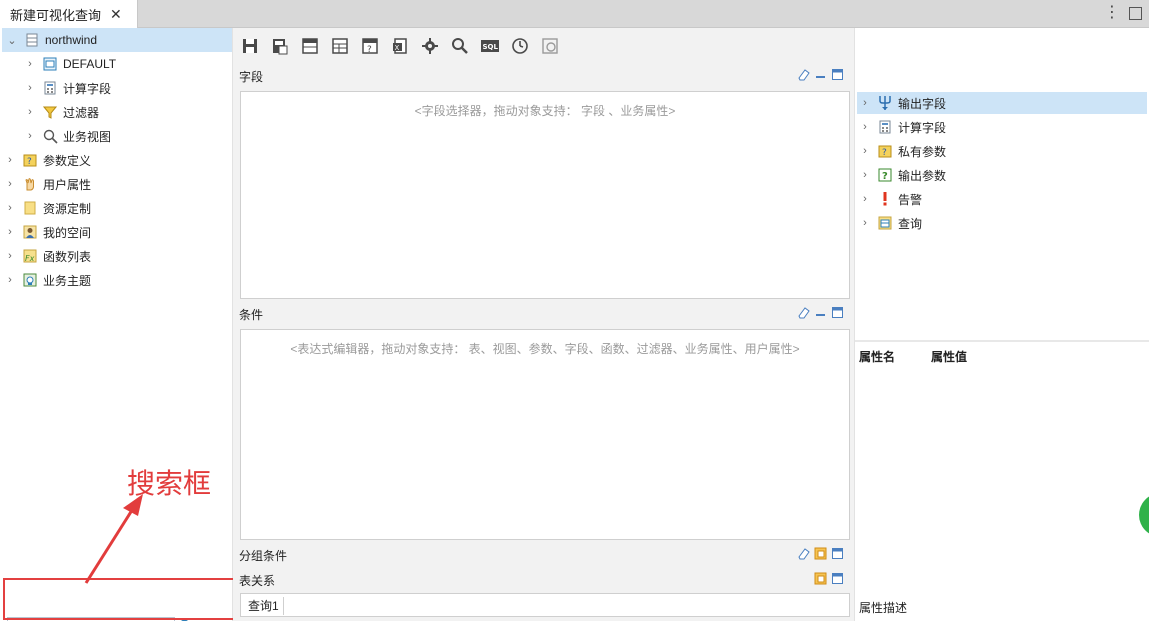 The height and width of the screenshot is (621, 1149). Describe the element at coordinates (550, 46) in the screenshot. I see `cache-icon` at that location.